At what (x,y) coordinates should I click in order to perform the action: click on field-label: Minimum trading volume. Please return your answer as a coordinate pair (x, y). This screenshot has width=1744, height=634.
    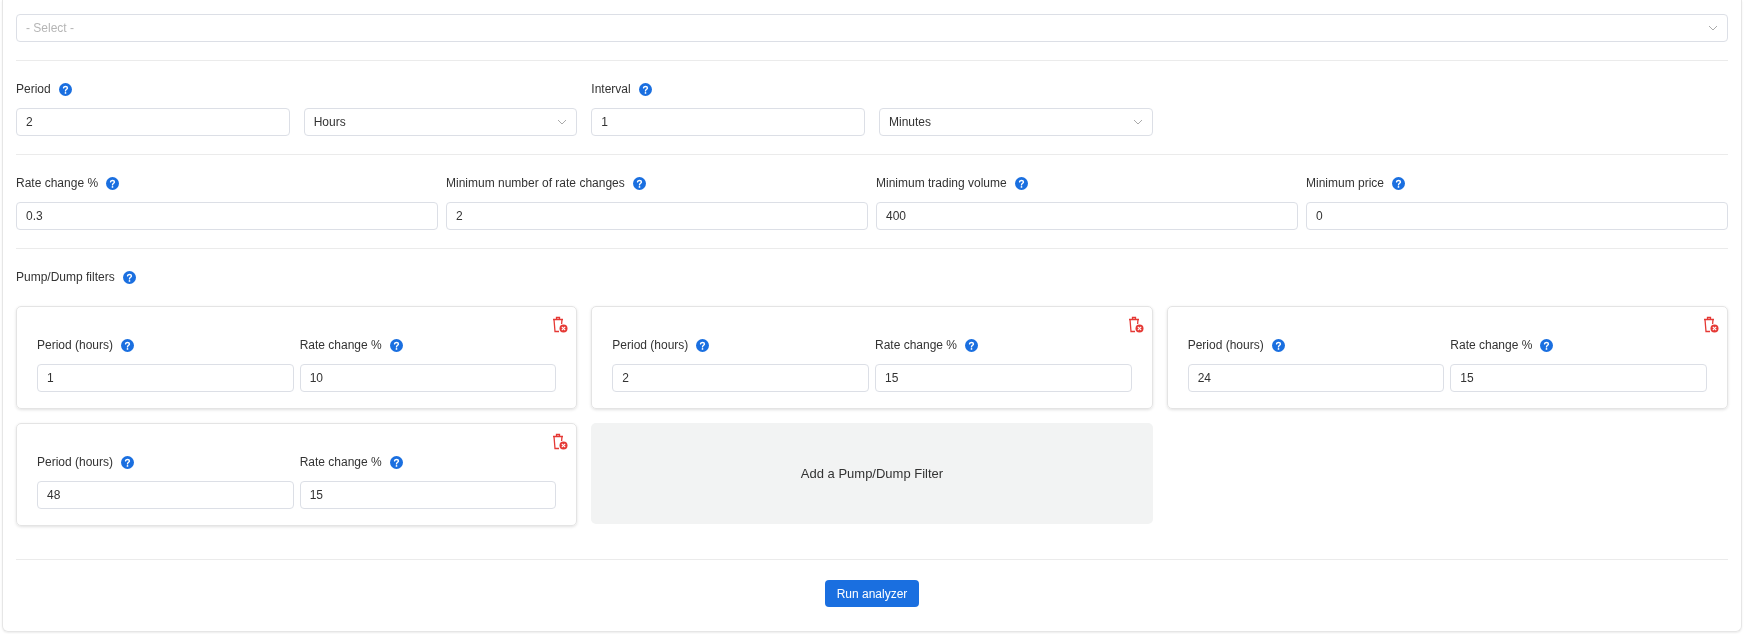
    Looking at the image, I should click on (941, 183).